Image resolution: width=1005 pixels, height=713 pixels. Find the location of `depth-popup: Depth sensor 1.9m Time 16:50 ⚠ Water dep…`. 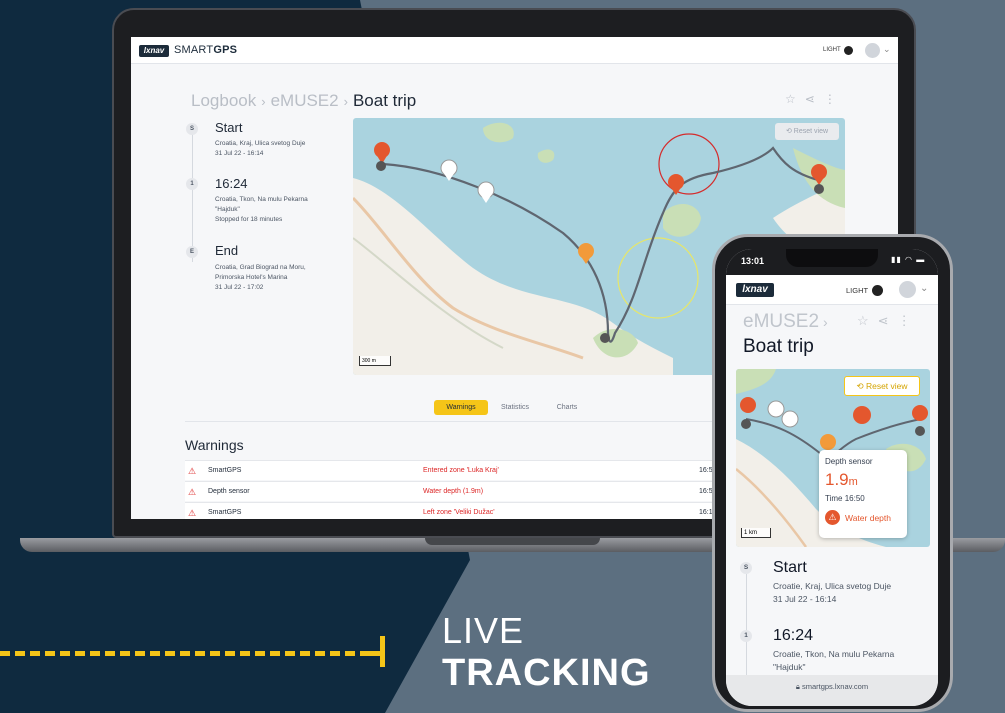

depth-popup: Depth sensor 1.9m Time 16:50 ⚠ Water dep… is located at coordinates (863, 494).